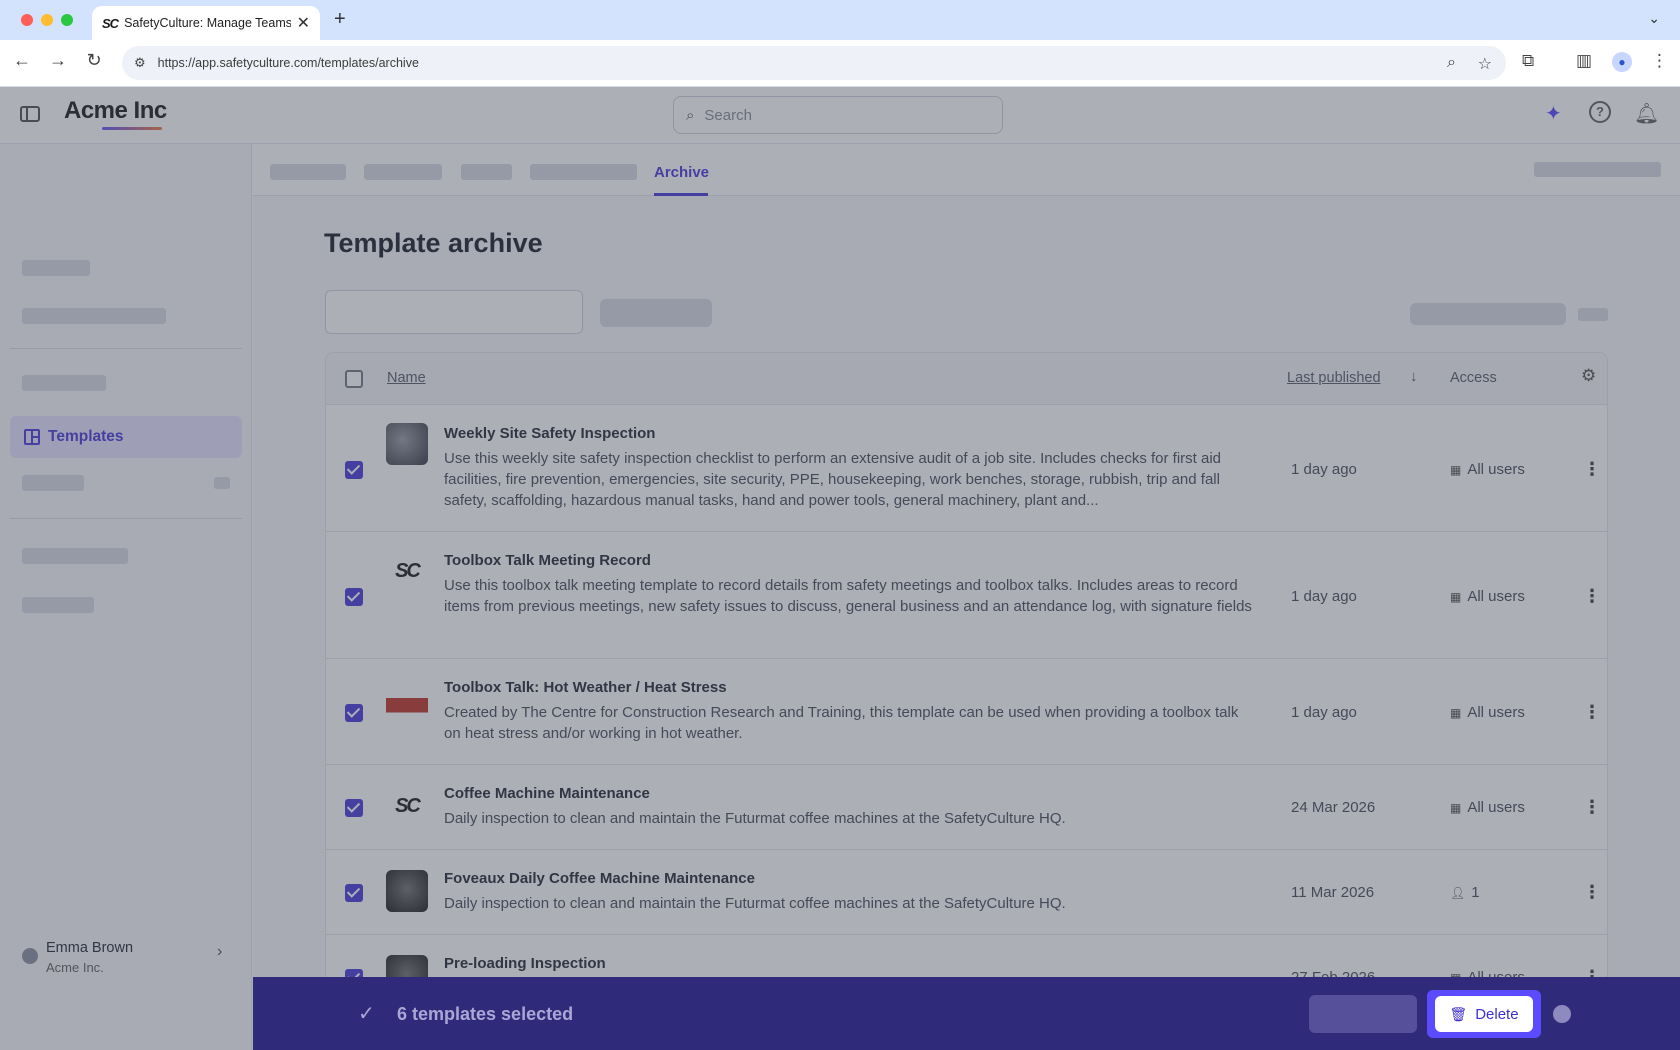 The image size is (1680, 1050). What do you see at coordinates (27, 20) in the screenshot?
I see `close-window-button` at bounding box center [27, 20].